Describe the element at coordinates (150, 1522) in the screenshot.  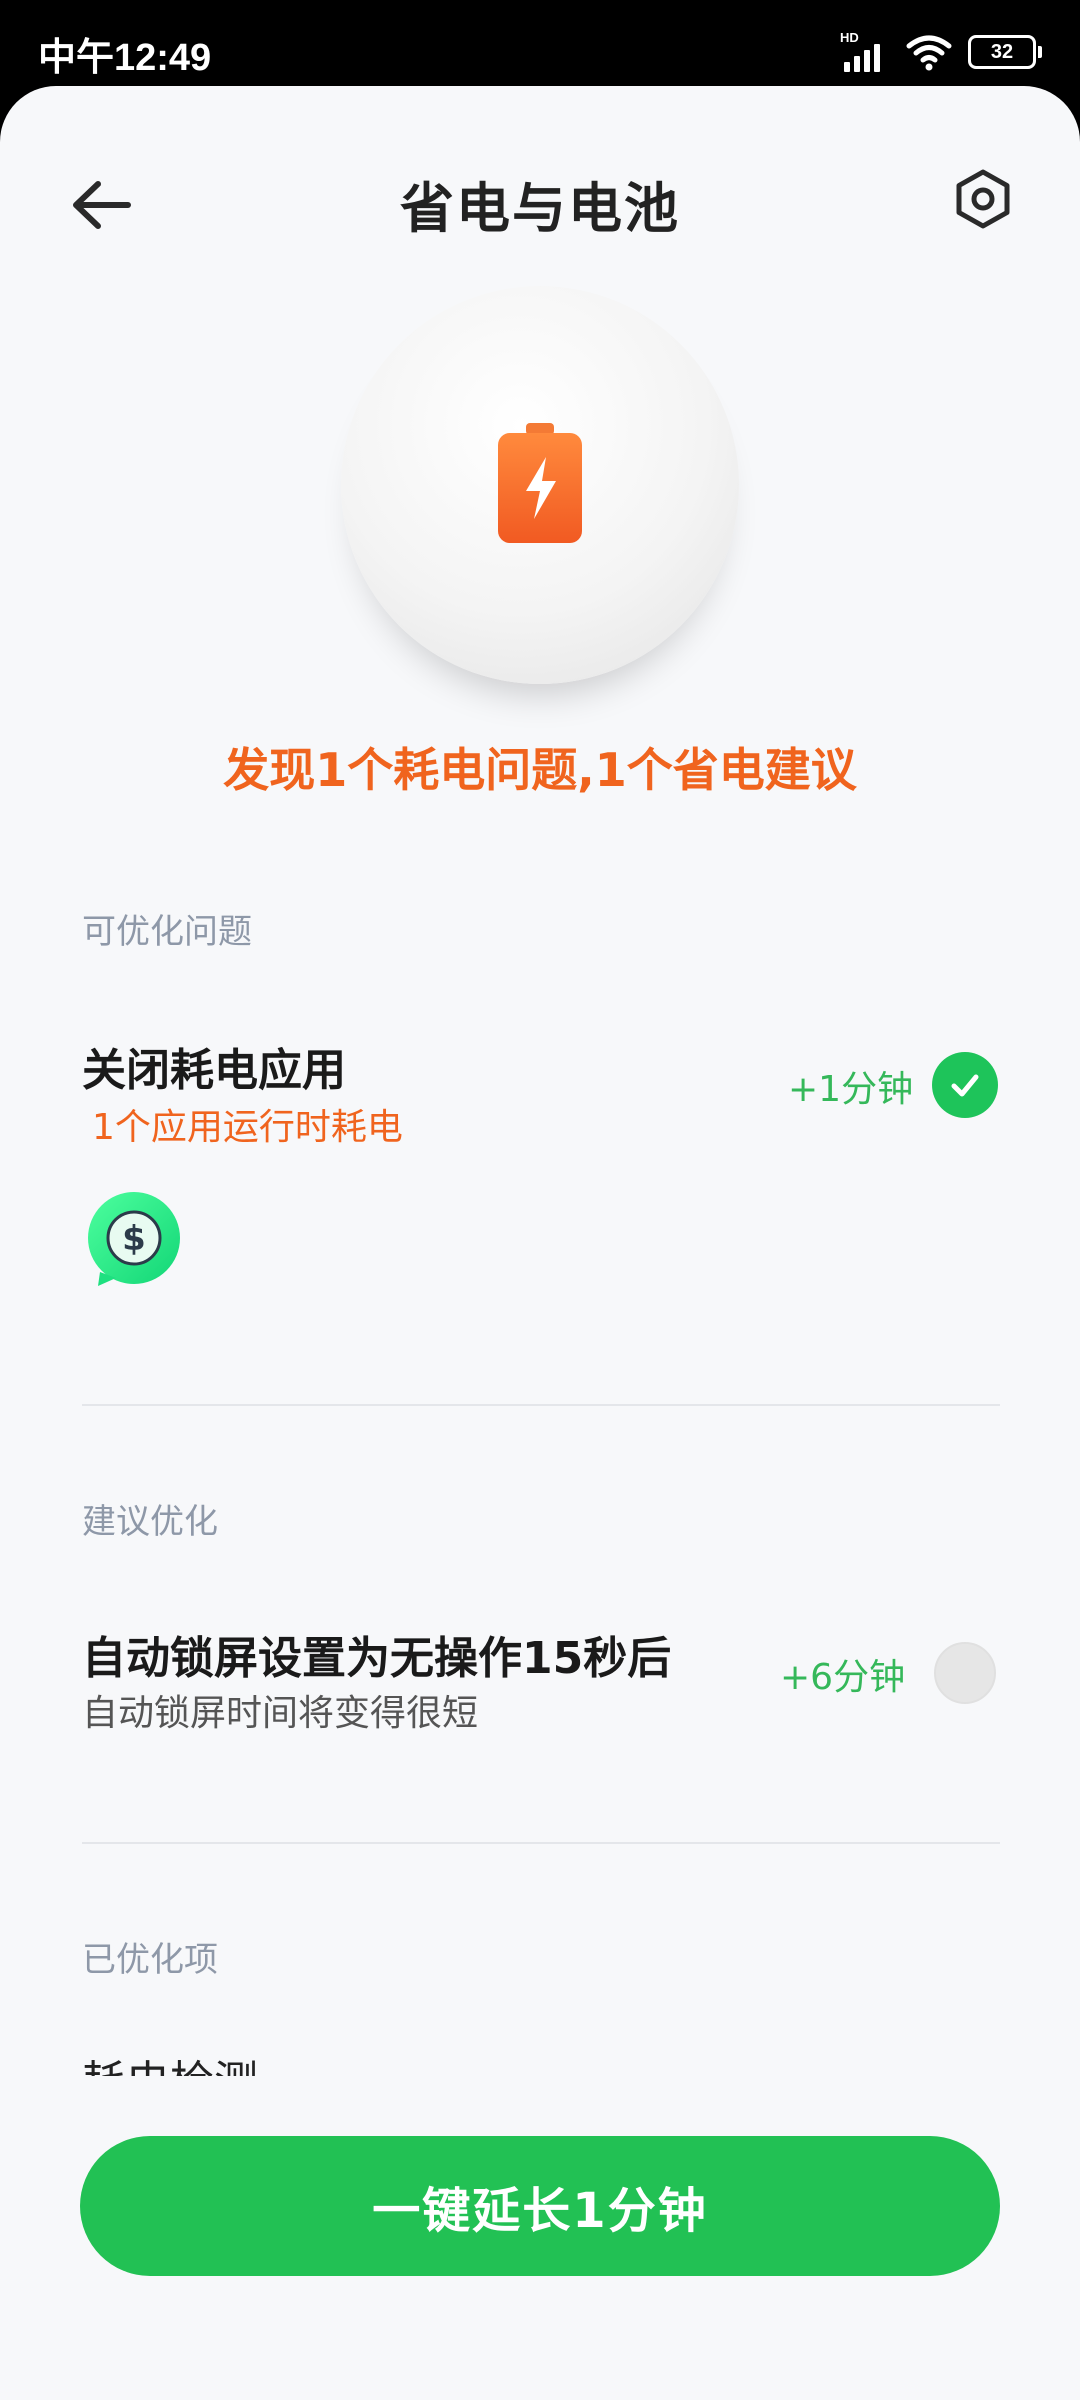
I see `section-label-suggestions: 建议优化` at that location.